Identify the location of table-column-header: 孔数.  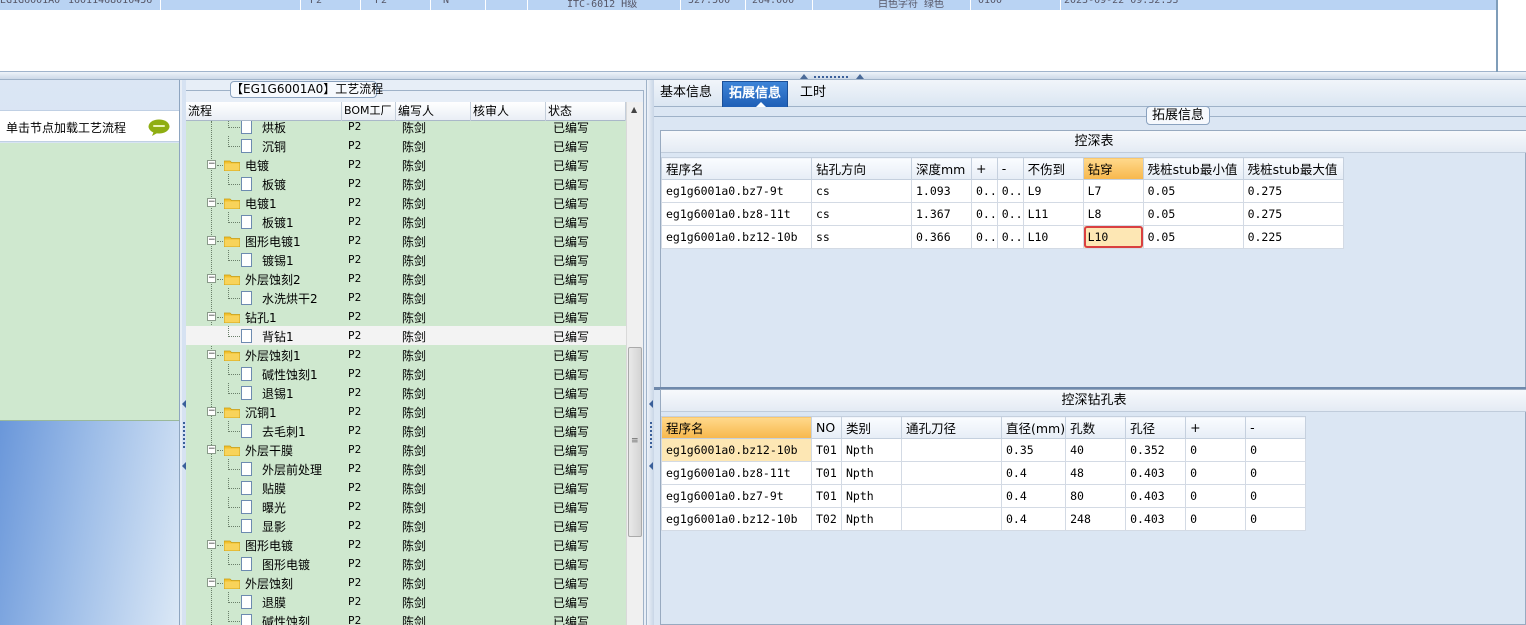
(1096, 427).